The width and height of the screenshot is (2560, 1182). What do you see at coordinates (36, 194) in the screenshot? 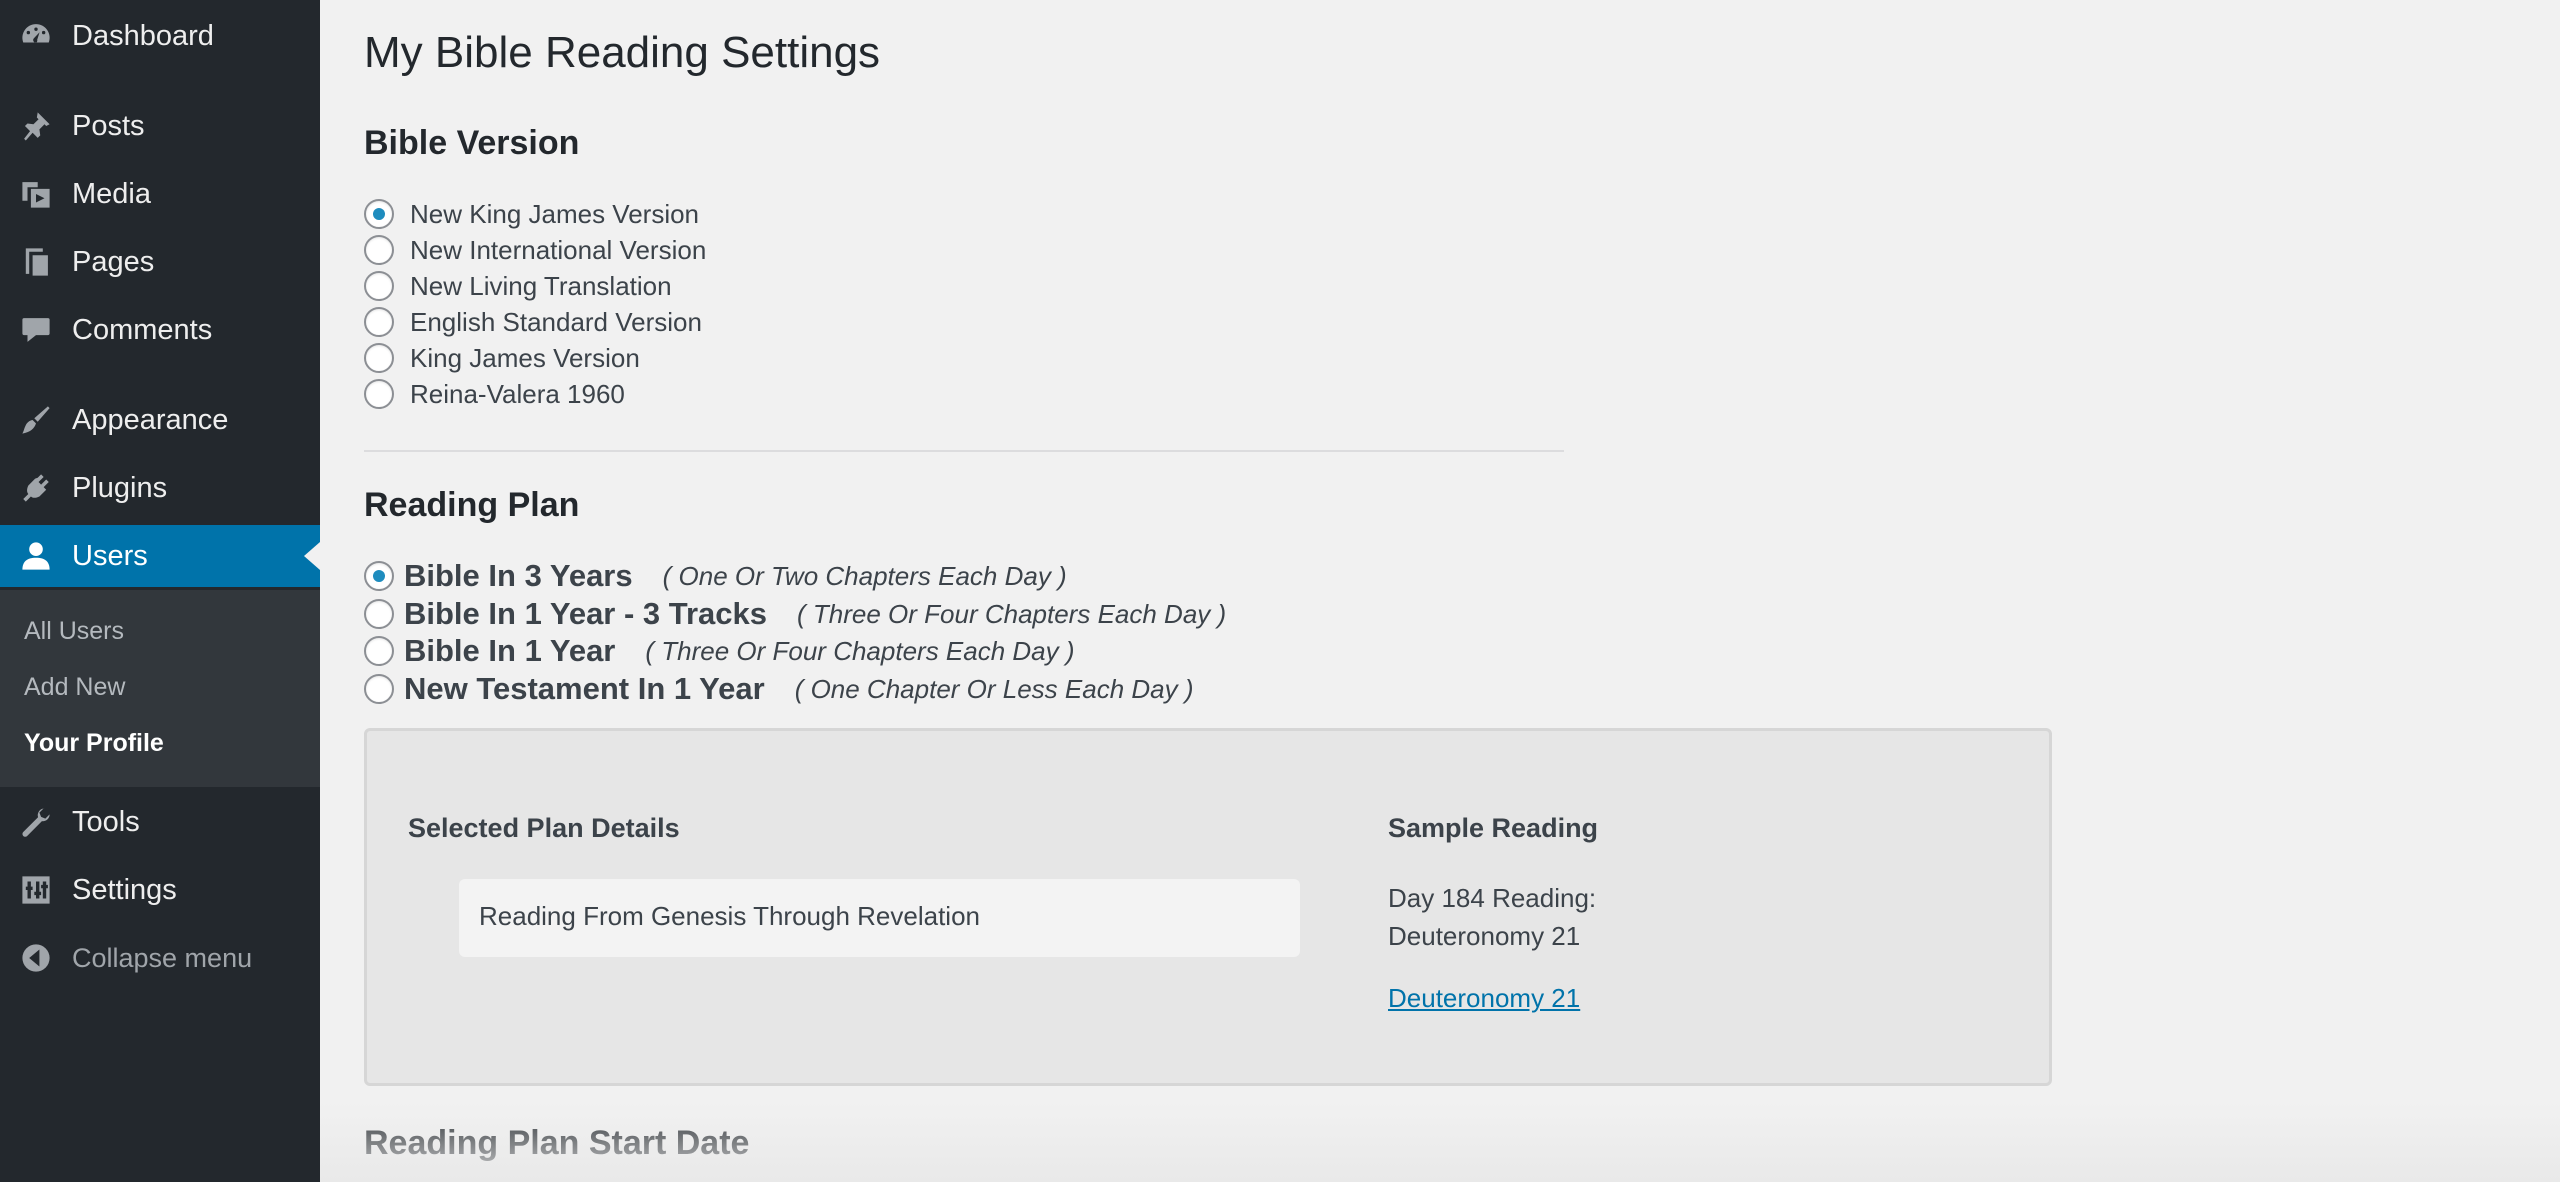
I see `media-icon` at bounding box center [36, 194].